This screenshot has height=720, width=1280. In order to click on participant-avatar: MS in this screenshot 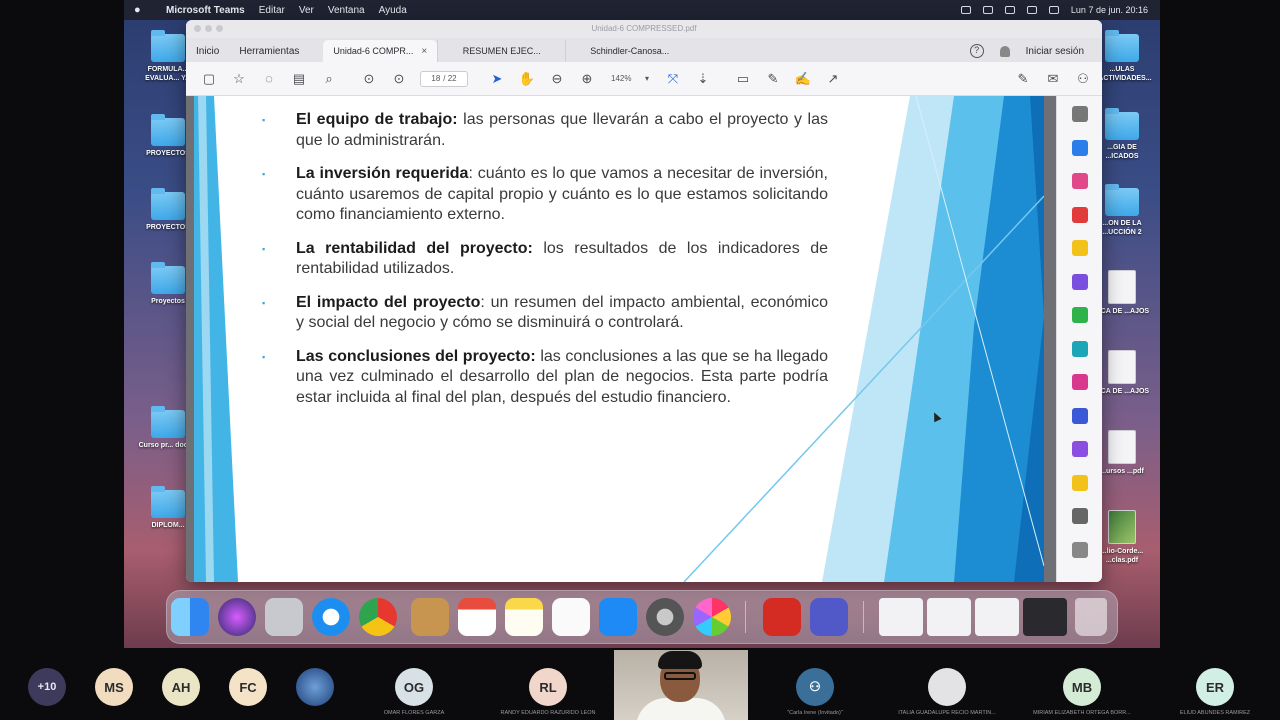, I will do `click(114, 687)`.